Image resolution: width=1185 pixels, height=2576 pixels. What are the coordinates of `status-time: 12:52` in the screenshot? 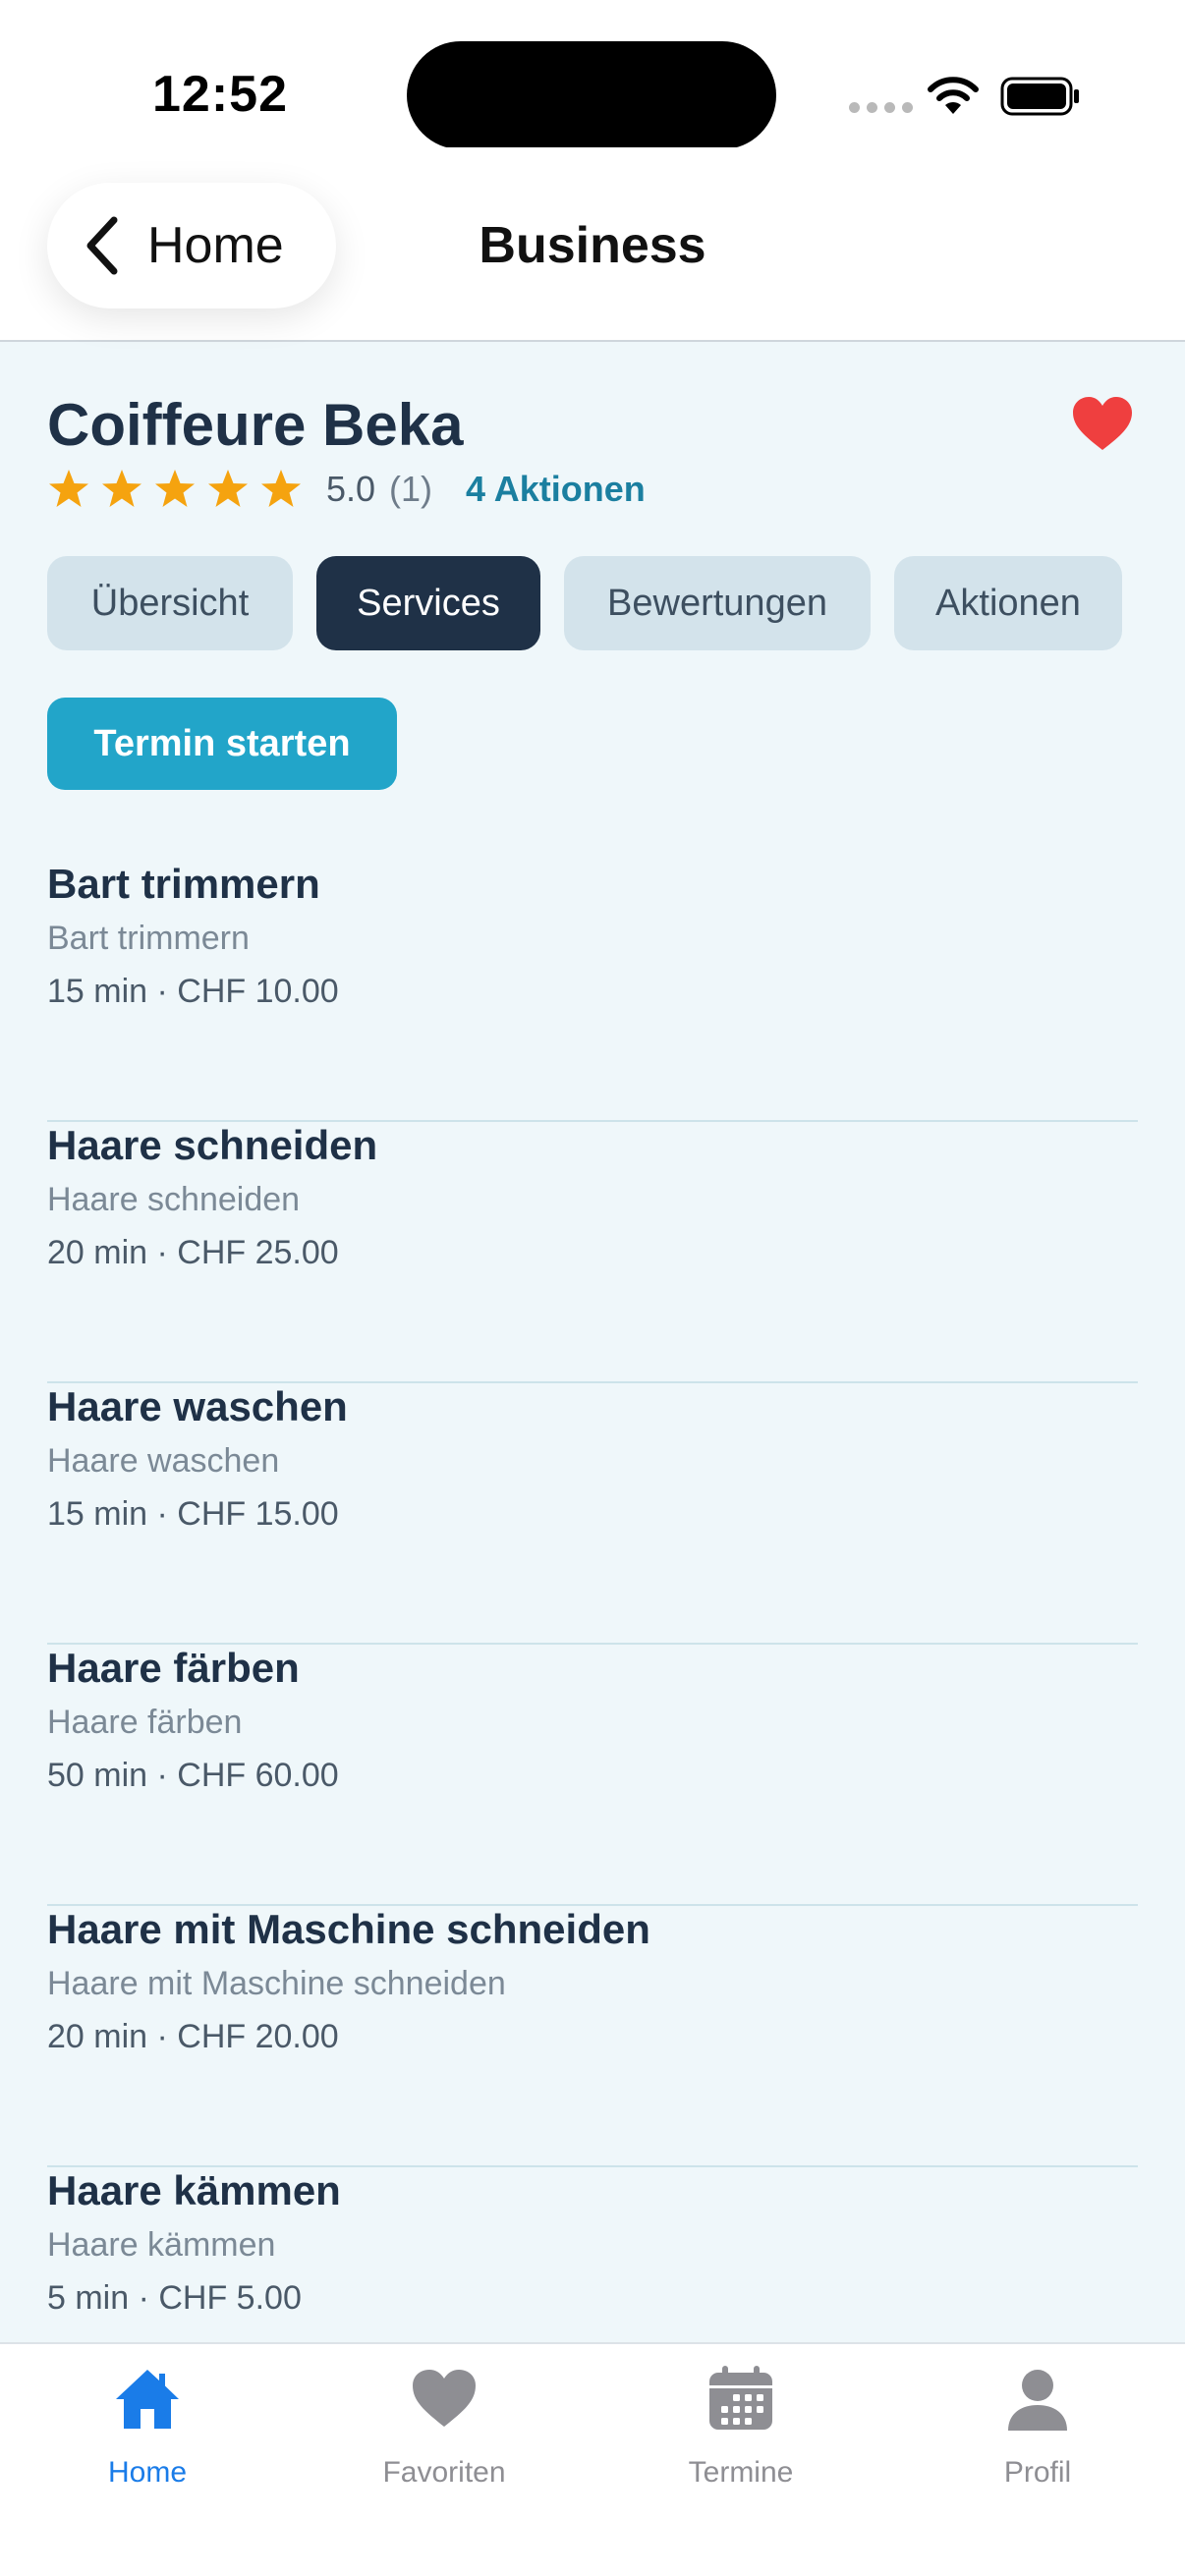 It's located at (220, 94).